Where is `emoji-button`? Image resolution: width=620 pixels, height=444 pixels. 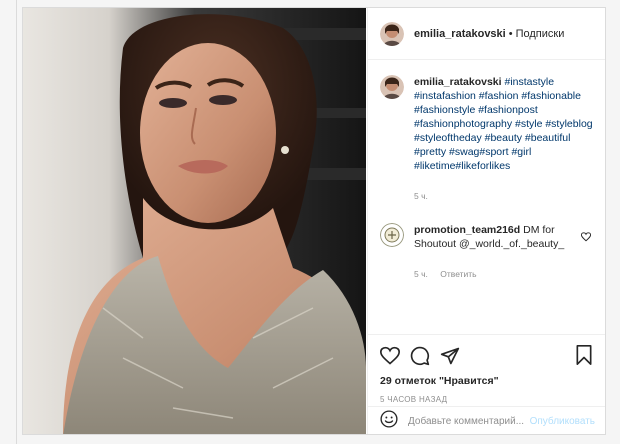 emoji-button is located at coordinates (389, 421).